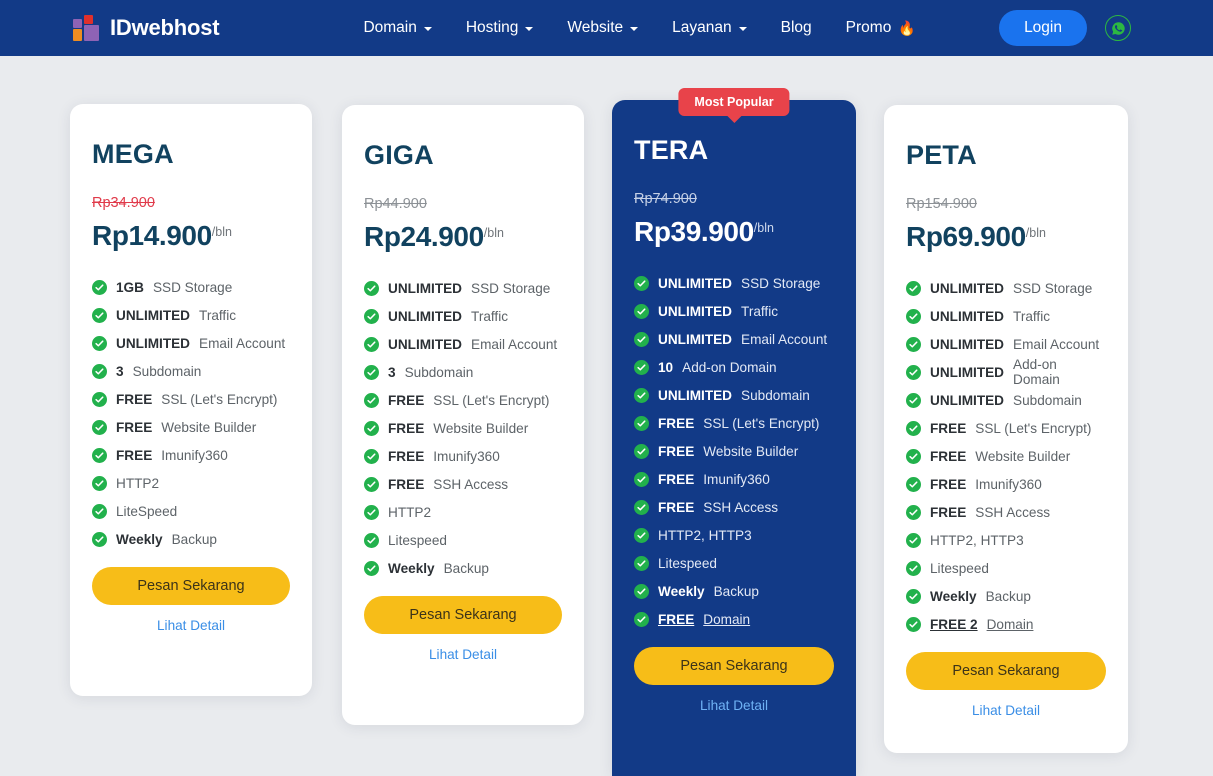 The image size is (1213, 776). Describe the element at coordinates (87, 28) in the screenshot. I see `idwebhost-logo-icon` at that location.